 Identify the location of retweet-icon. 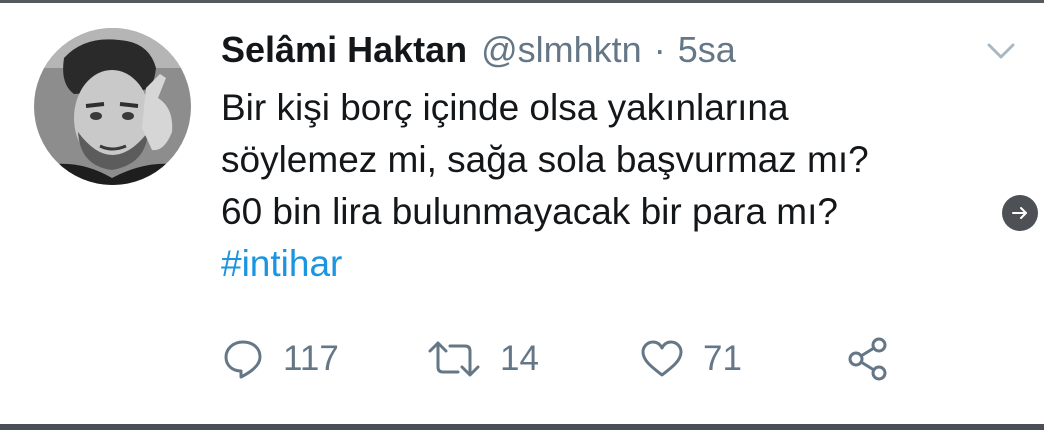
(454, 359).